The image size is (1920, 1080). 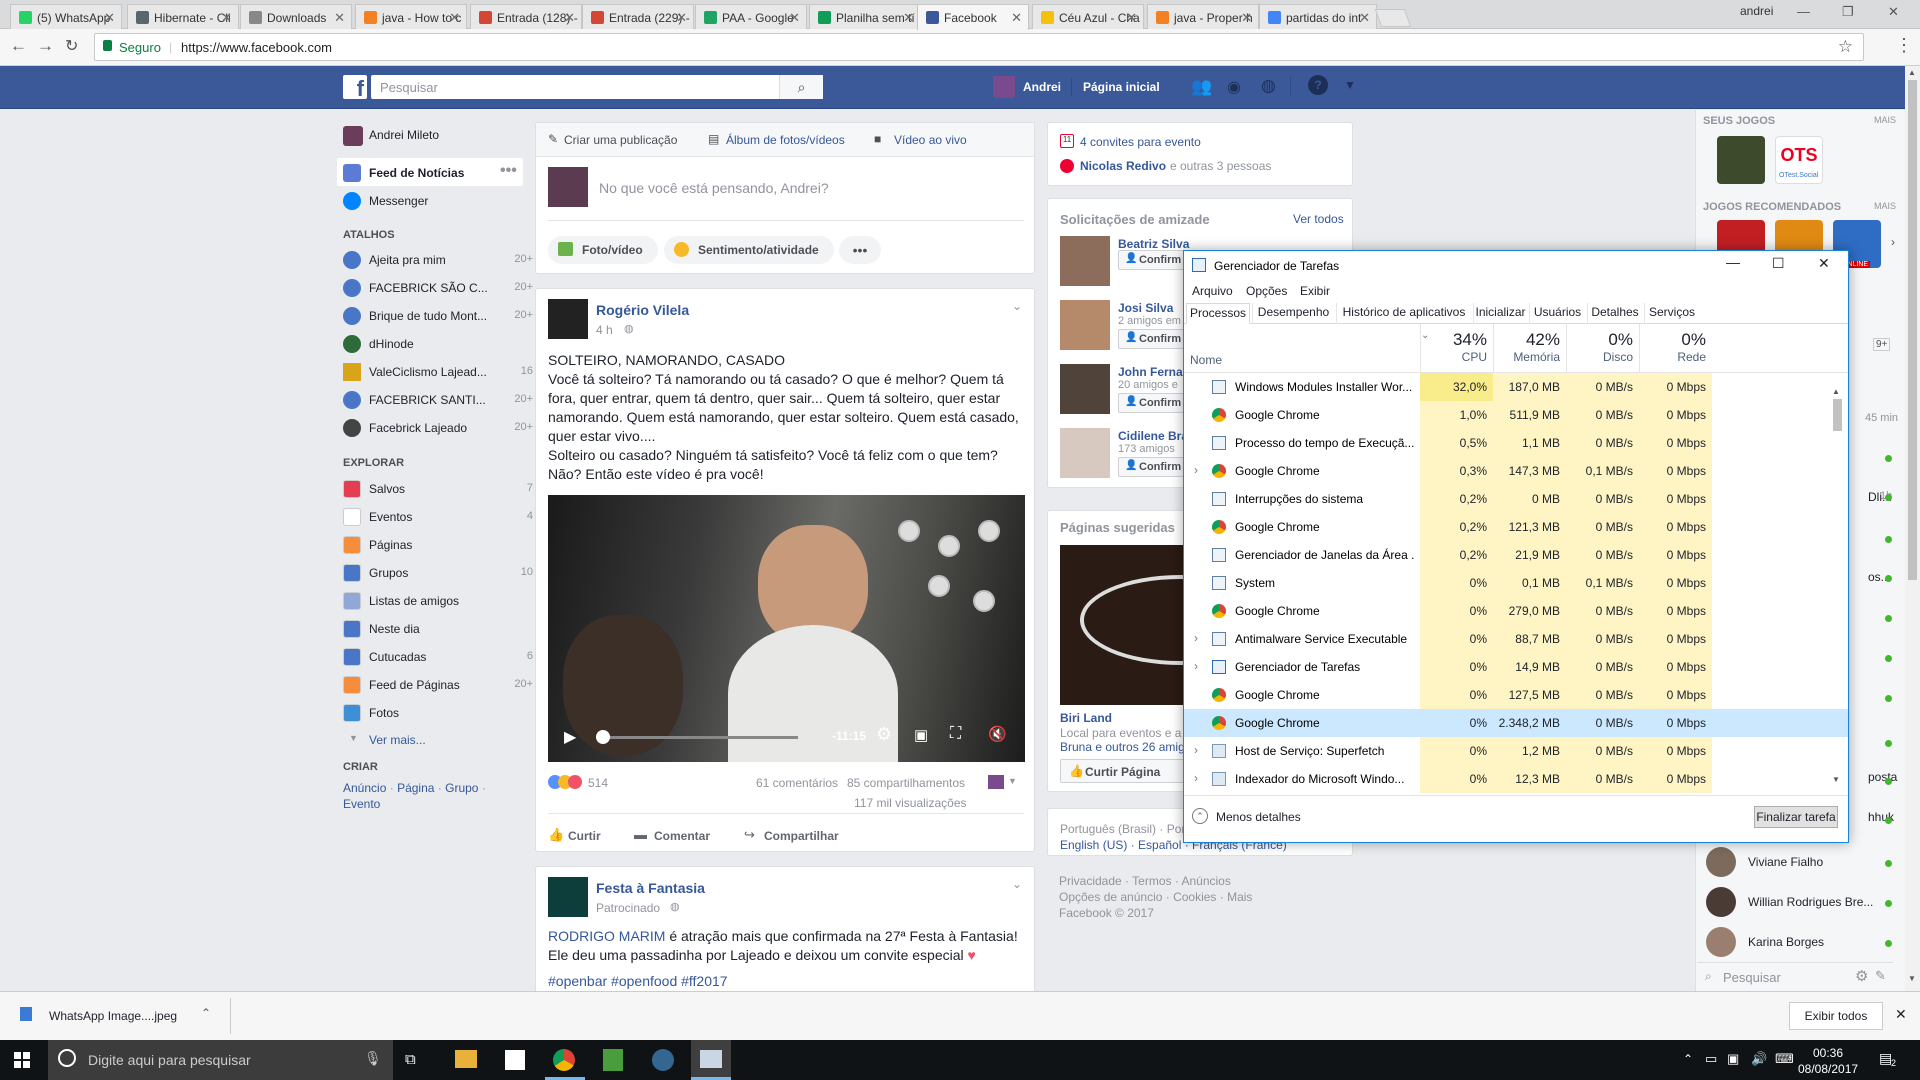 I want to click on process-row: Google Chrome 0% 279,0 MB 0 MB/s 0 Mbps, so click(x=1516, y=611).